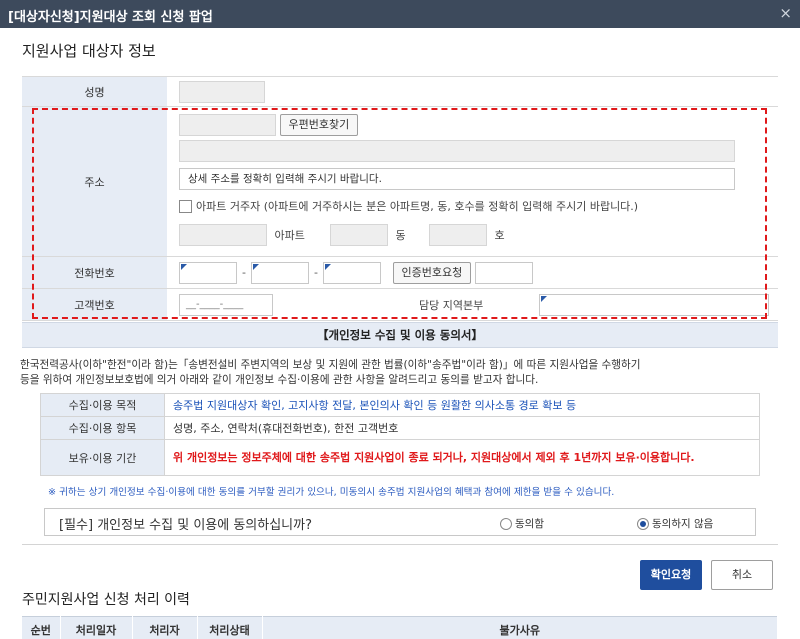 The height and width of the screenshot is (639, 800). What do you see at coordinates (785, 13) in the screenshot?
I see `close-icon: ×` at bounding box center [785, 13].